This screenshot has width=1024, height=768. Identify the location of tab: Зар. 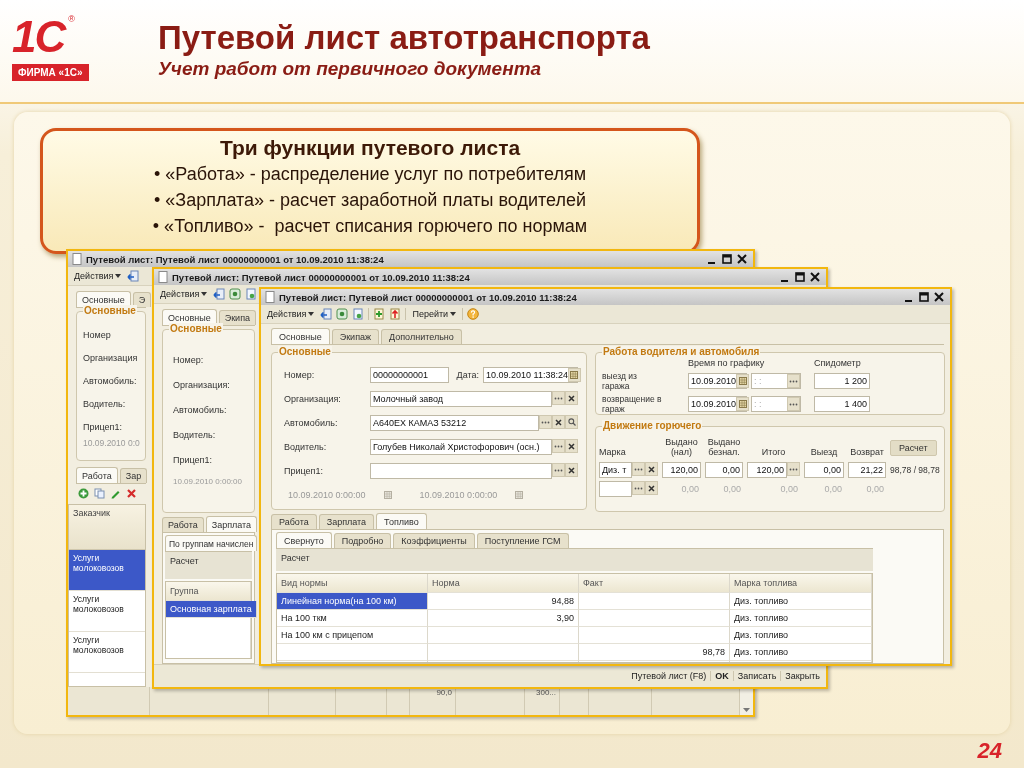
(133, 475).